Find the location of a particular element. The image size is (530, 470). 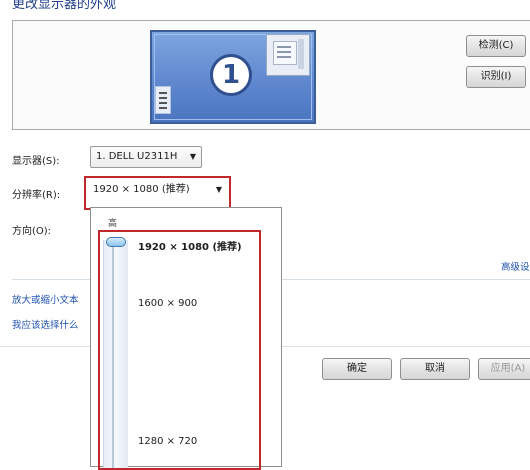

monitor-1-icon: 1 is located at coordinates (231, 75).